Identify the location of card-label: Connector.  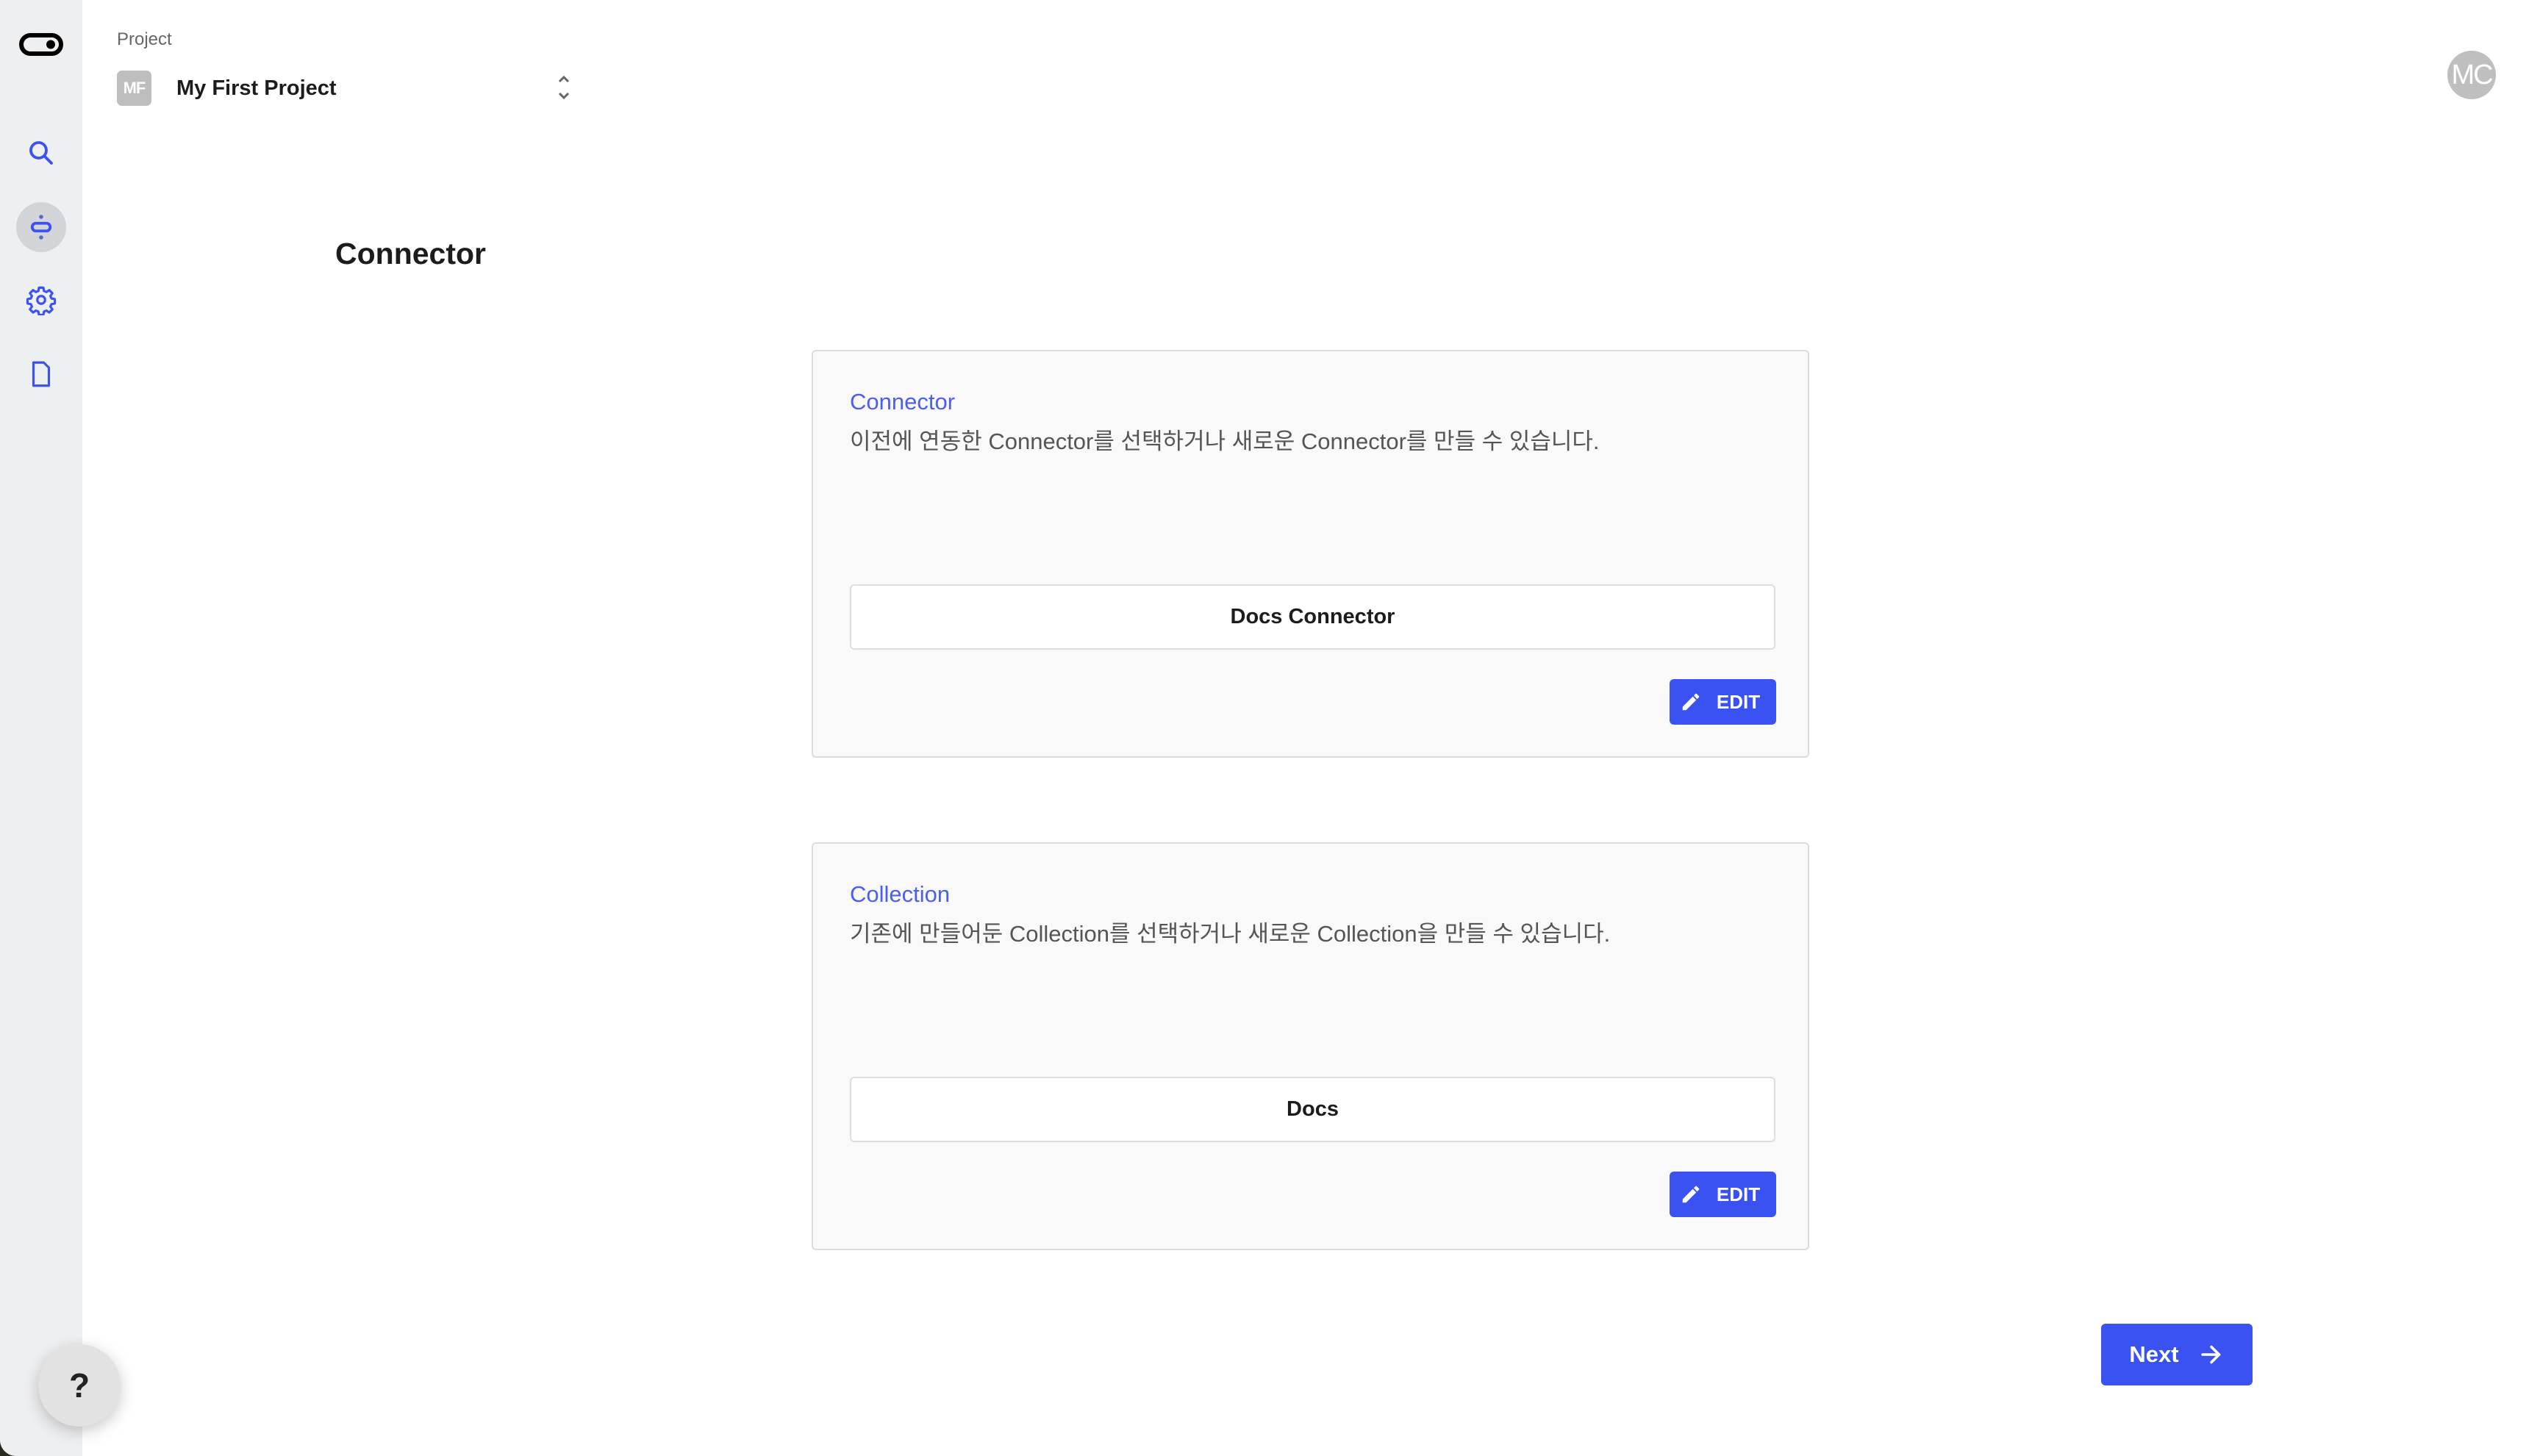
(903, 402).